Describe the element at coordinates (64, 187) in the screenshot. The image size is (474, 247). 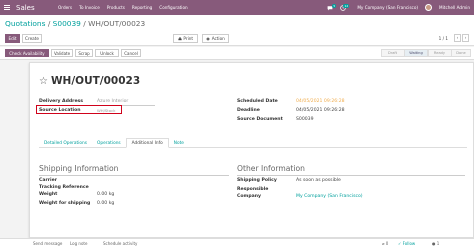
I see `tracking-reference-label: Tracking Reference` at that location.